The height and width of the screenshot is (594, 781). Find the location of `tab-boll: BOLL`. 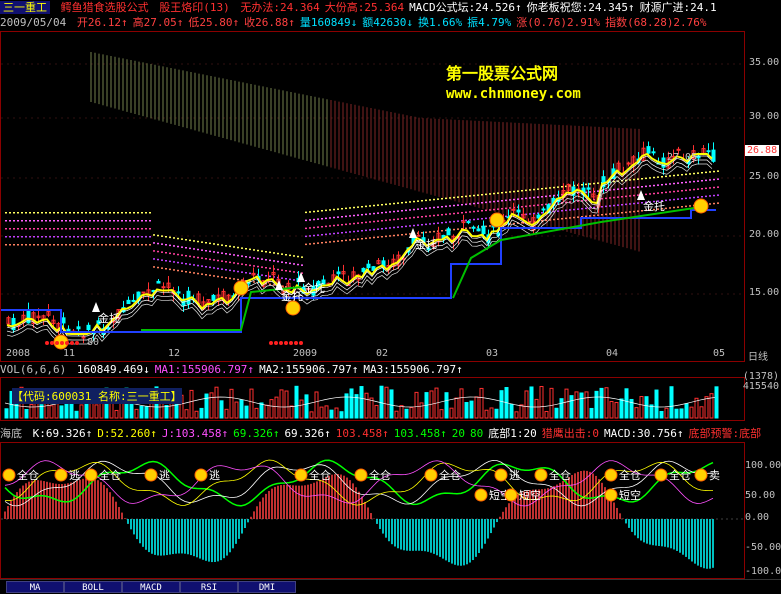

tab-boll: BOLL is located at coordinates (93, 587).